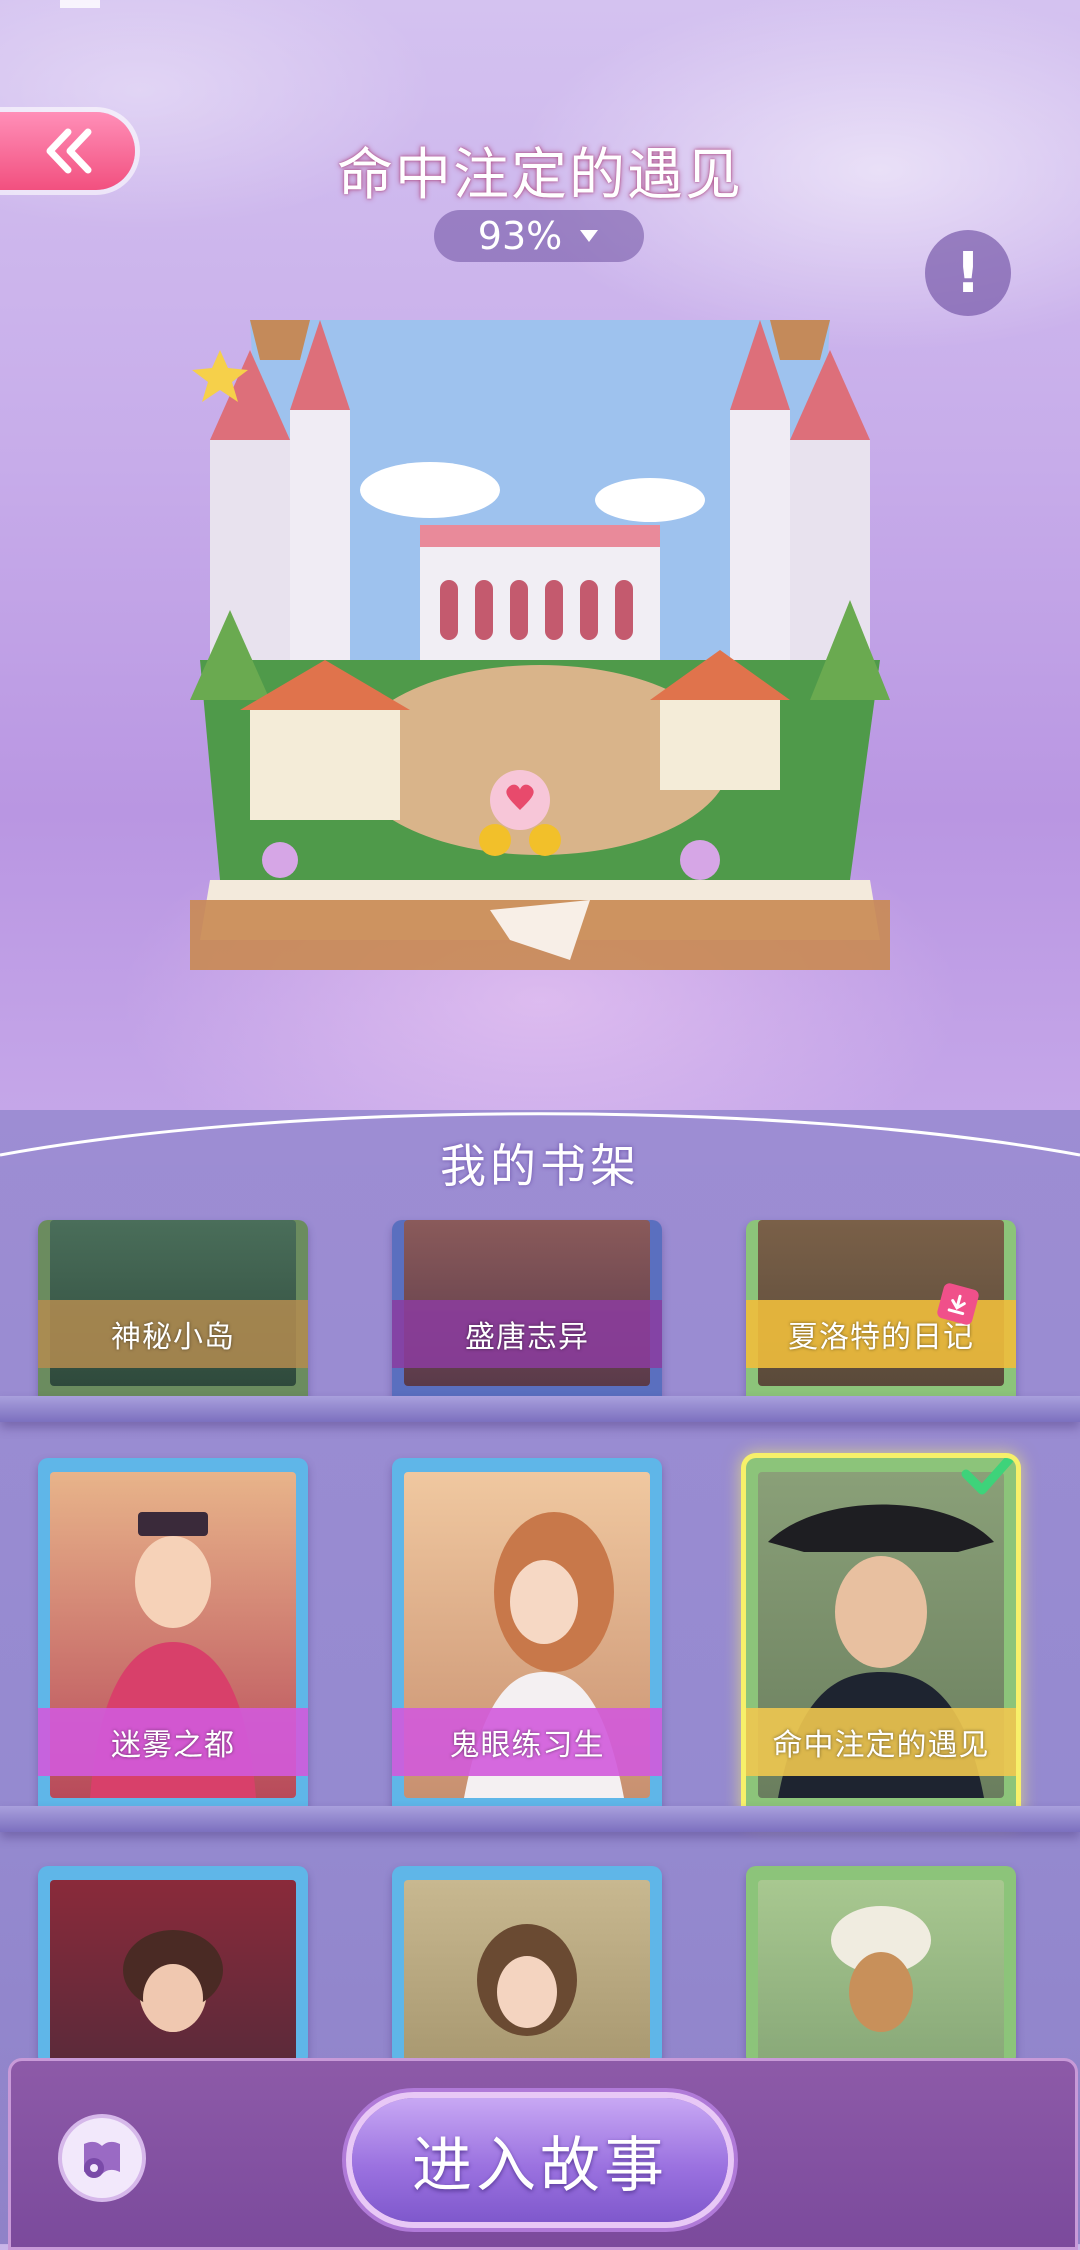 The height and width of the screenshot is (2250, 1080). I want to click on enter-story-button: 进入故事, so click(540, 2160).